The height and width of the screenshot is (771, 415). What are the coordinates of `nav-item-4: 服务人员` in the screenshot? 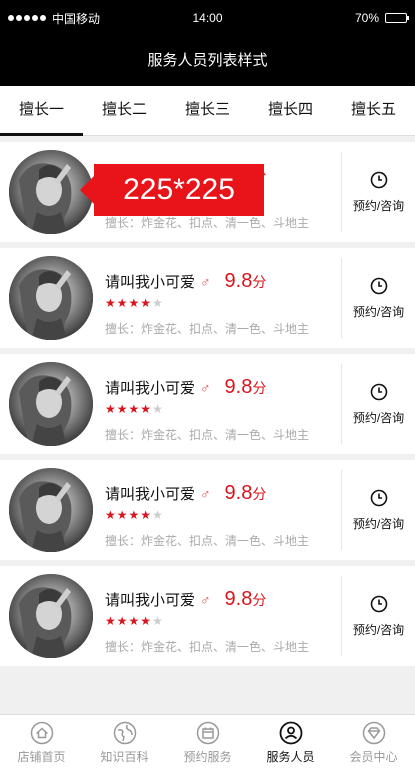 It's located at (290, 743).